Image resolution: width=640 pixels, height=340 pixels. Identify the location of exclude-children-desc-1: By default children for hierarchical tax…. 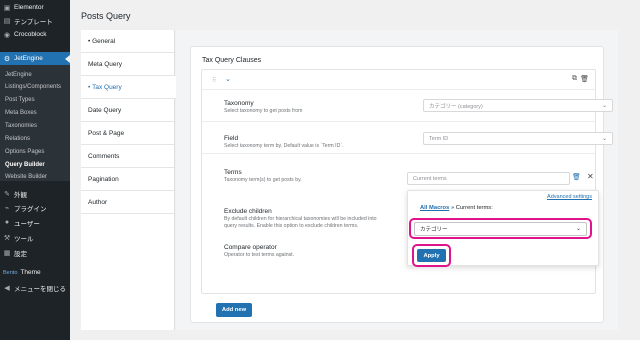
(300, 219).